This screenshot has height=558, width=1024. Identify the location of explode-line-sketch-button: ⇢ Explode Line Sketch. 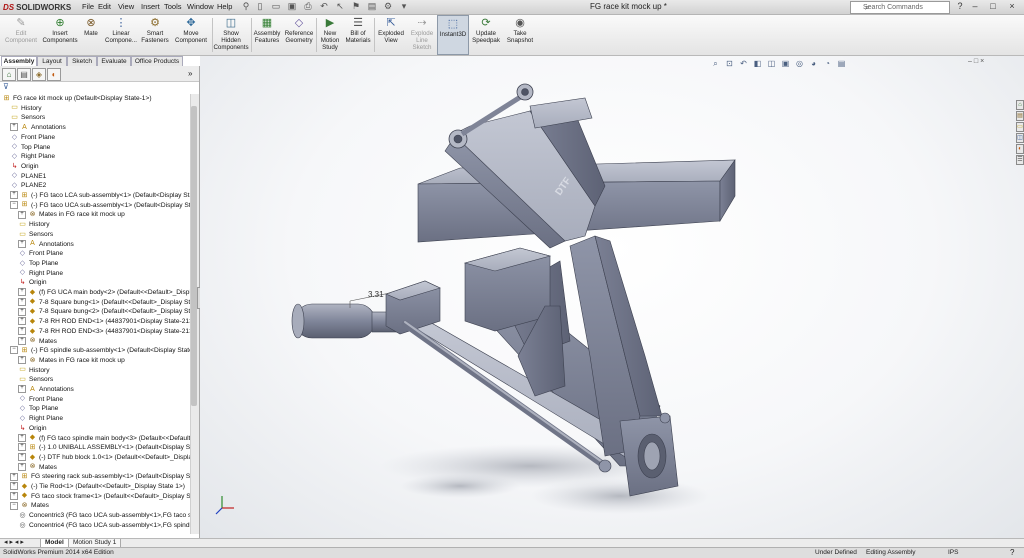
(422, 35).